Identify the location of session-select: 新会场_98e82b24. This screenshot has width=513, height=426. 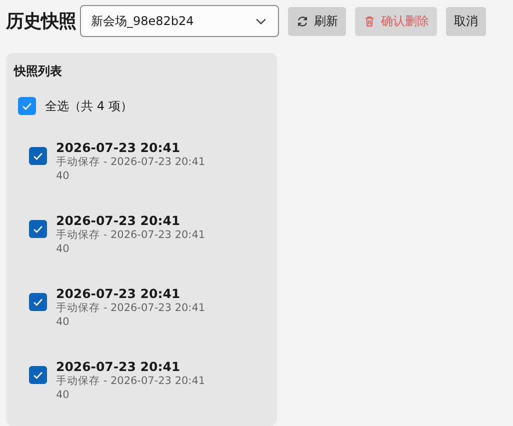
(179, 21).